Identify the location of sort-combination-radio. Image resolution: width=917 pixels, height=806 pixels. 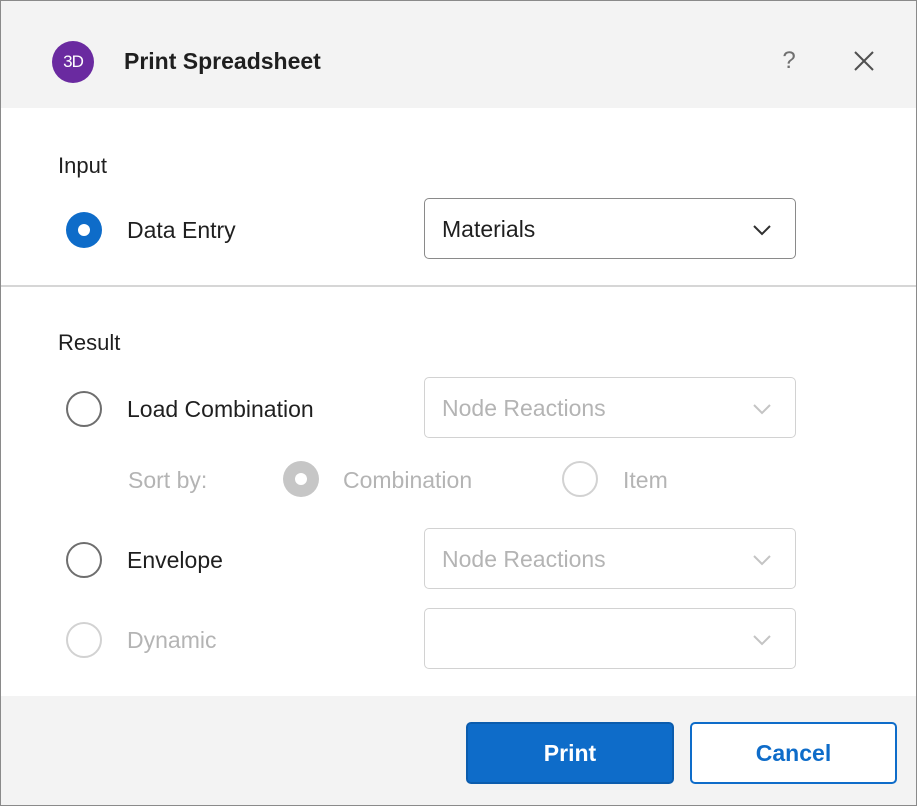
(301, 479).